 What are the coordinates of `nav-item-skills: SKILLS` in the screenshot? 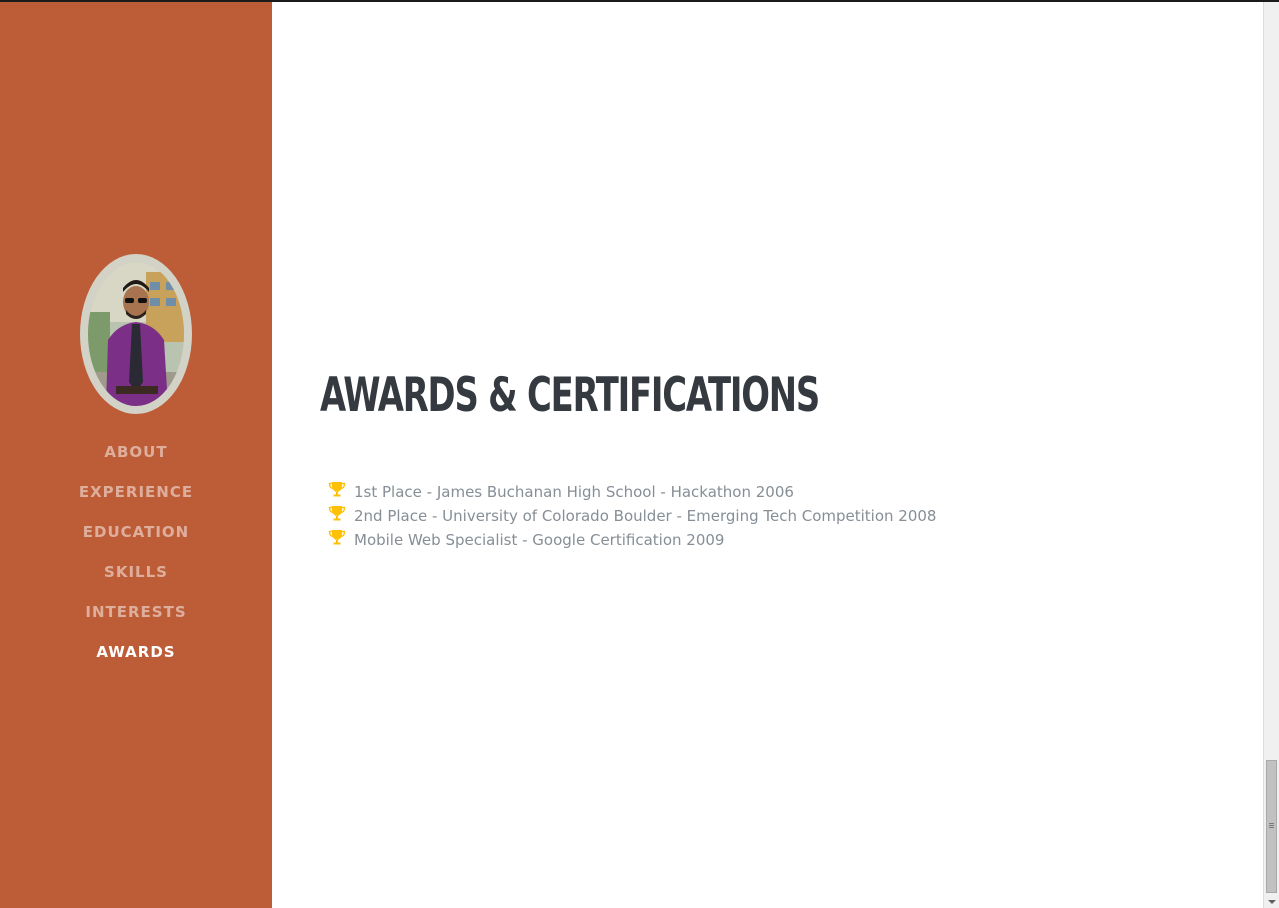 It's located at (136, 572).